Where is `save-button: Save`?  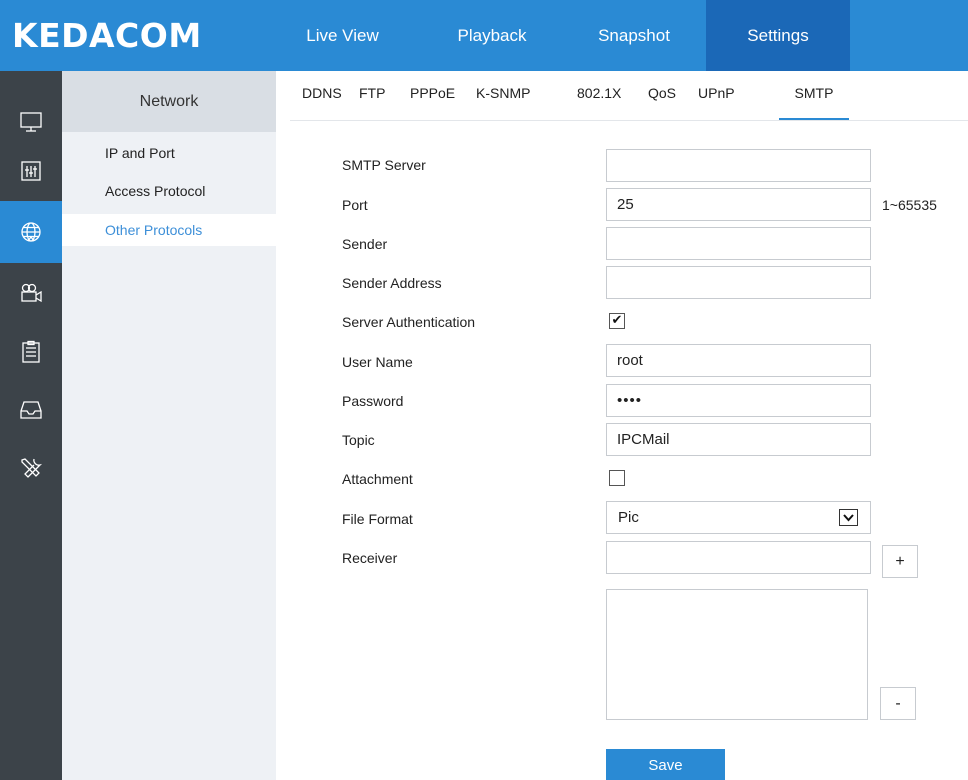
save-button: Save is located at coordinates (665, 764).